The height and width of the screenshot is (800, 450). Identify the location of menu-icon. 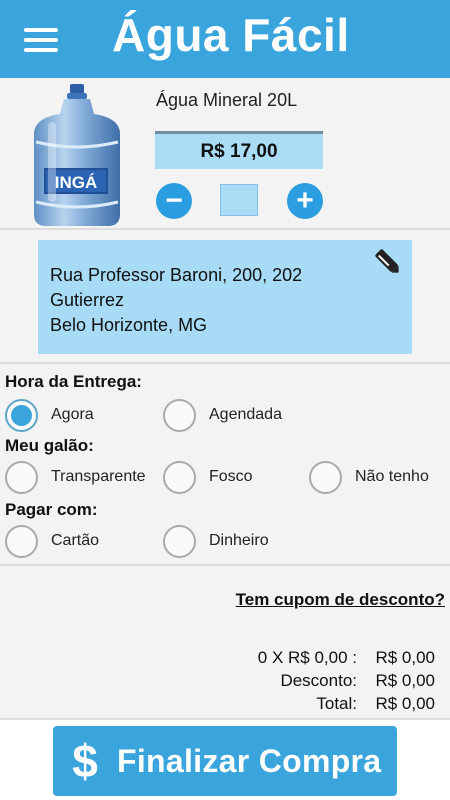
(41, 41).